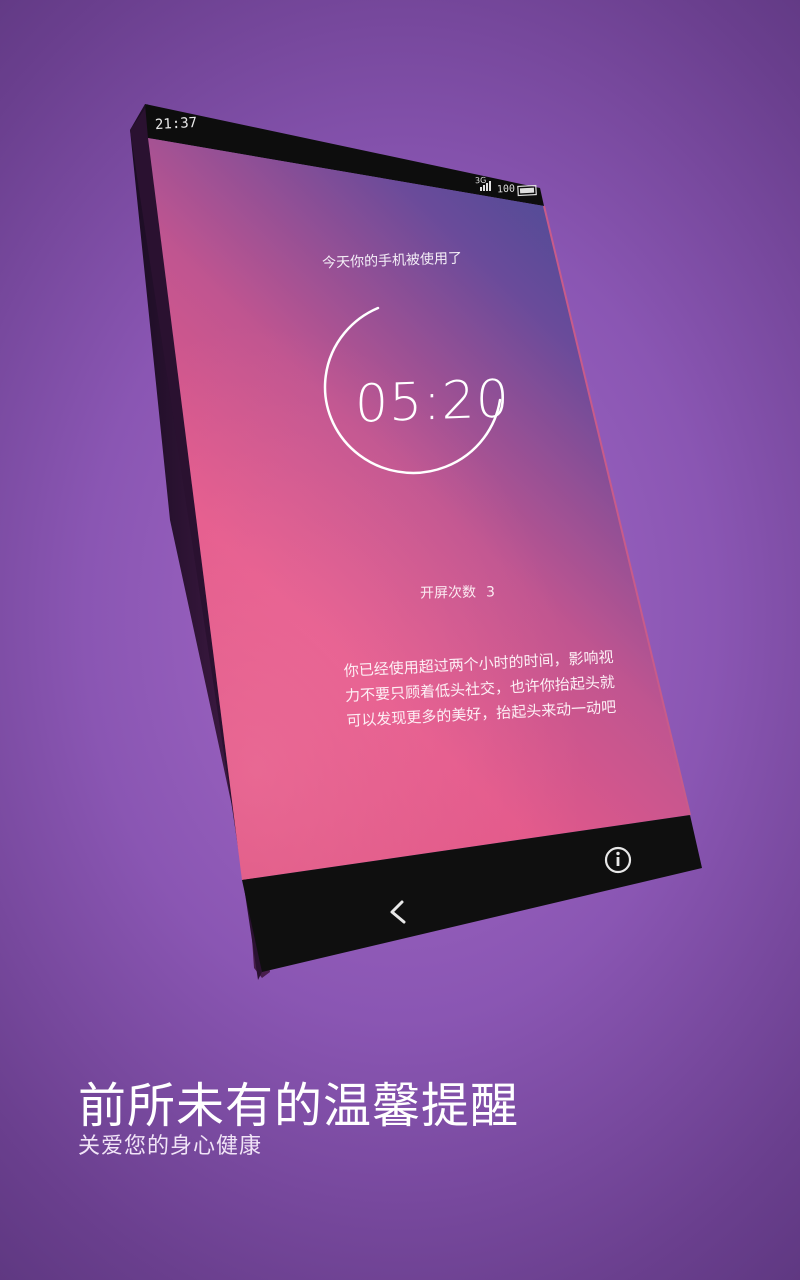 Image resolution: width=800 pixels, height=1280 pixels. Describe the element at coordinates (506, 189) in the screenshot. I see `battery-level: 100` at that location.